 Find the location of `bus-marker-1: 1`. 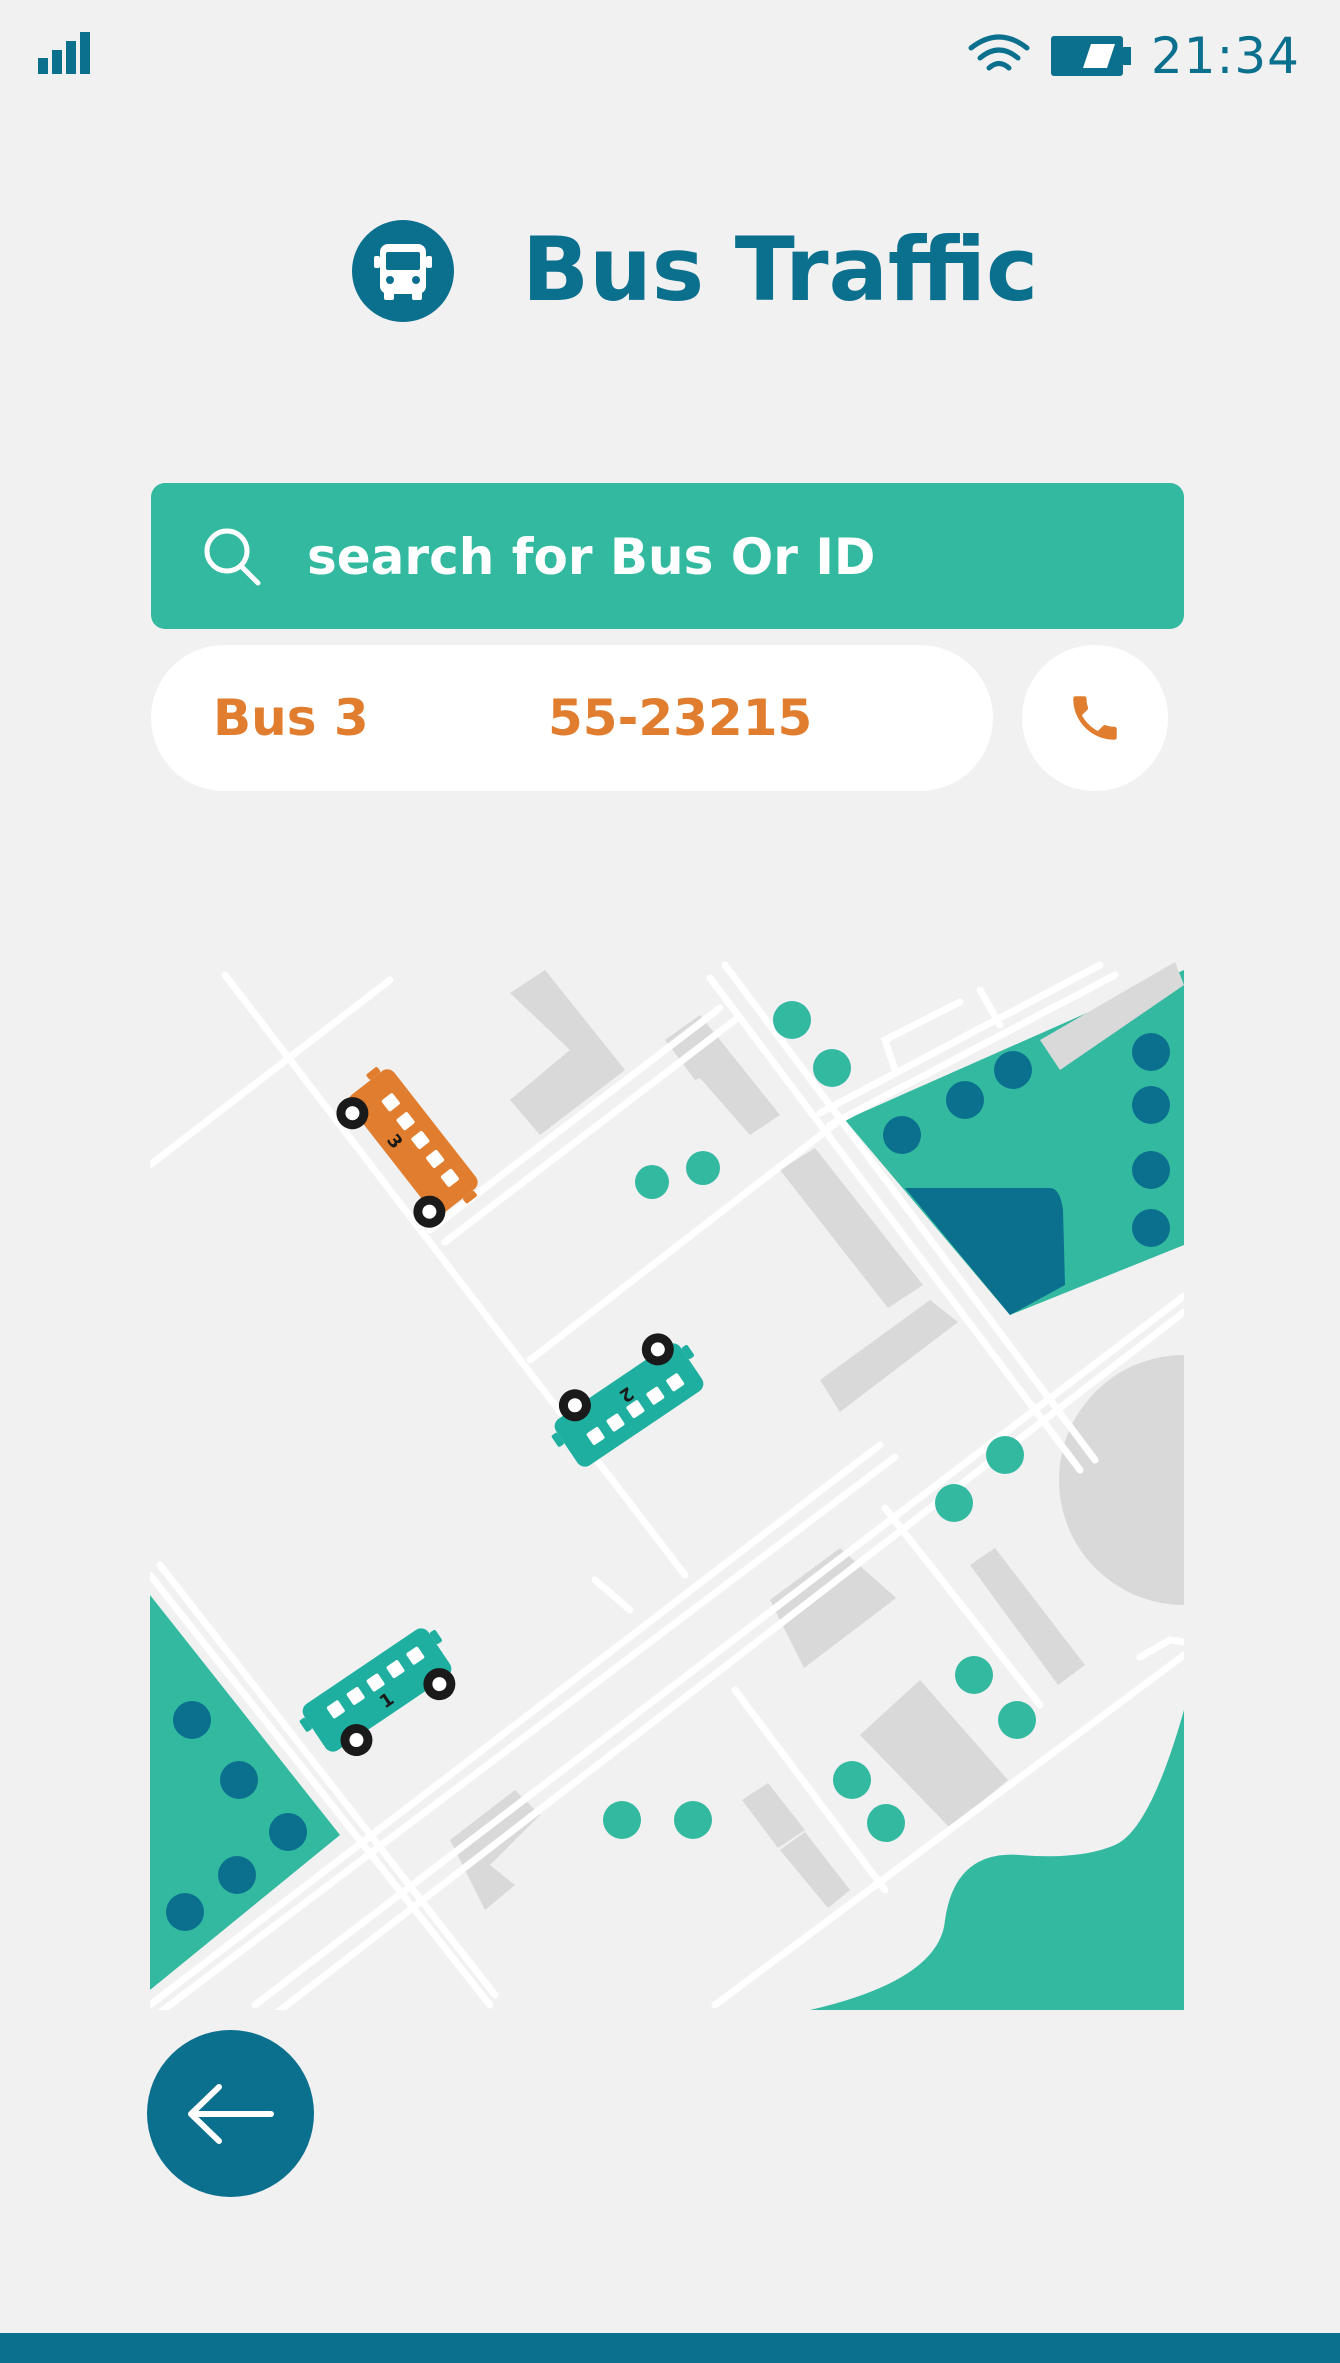

bus-marker-1: 1 is located at coordinates (381, 1697).